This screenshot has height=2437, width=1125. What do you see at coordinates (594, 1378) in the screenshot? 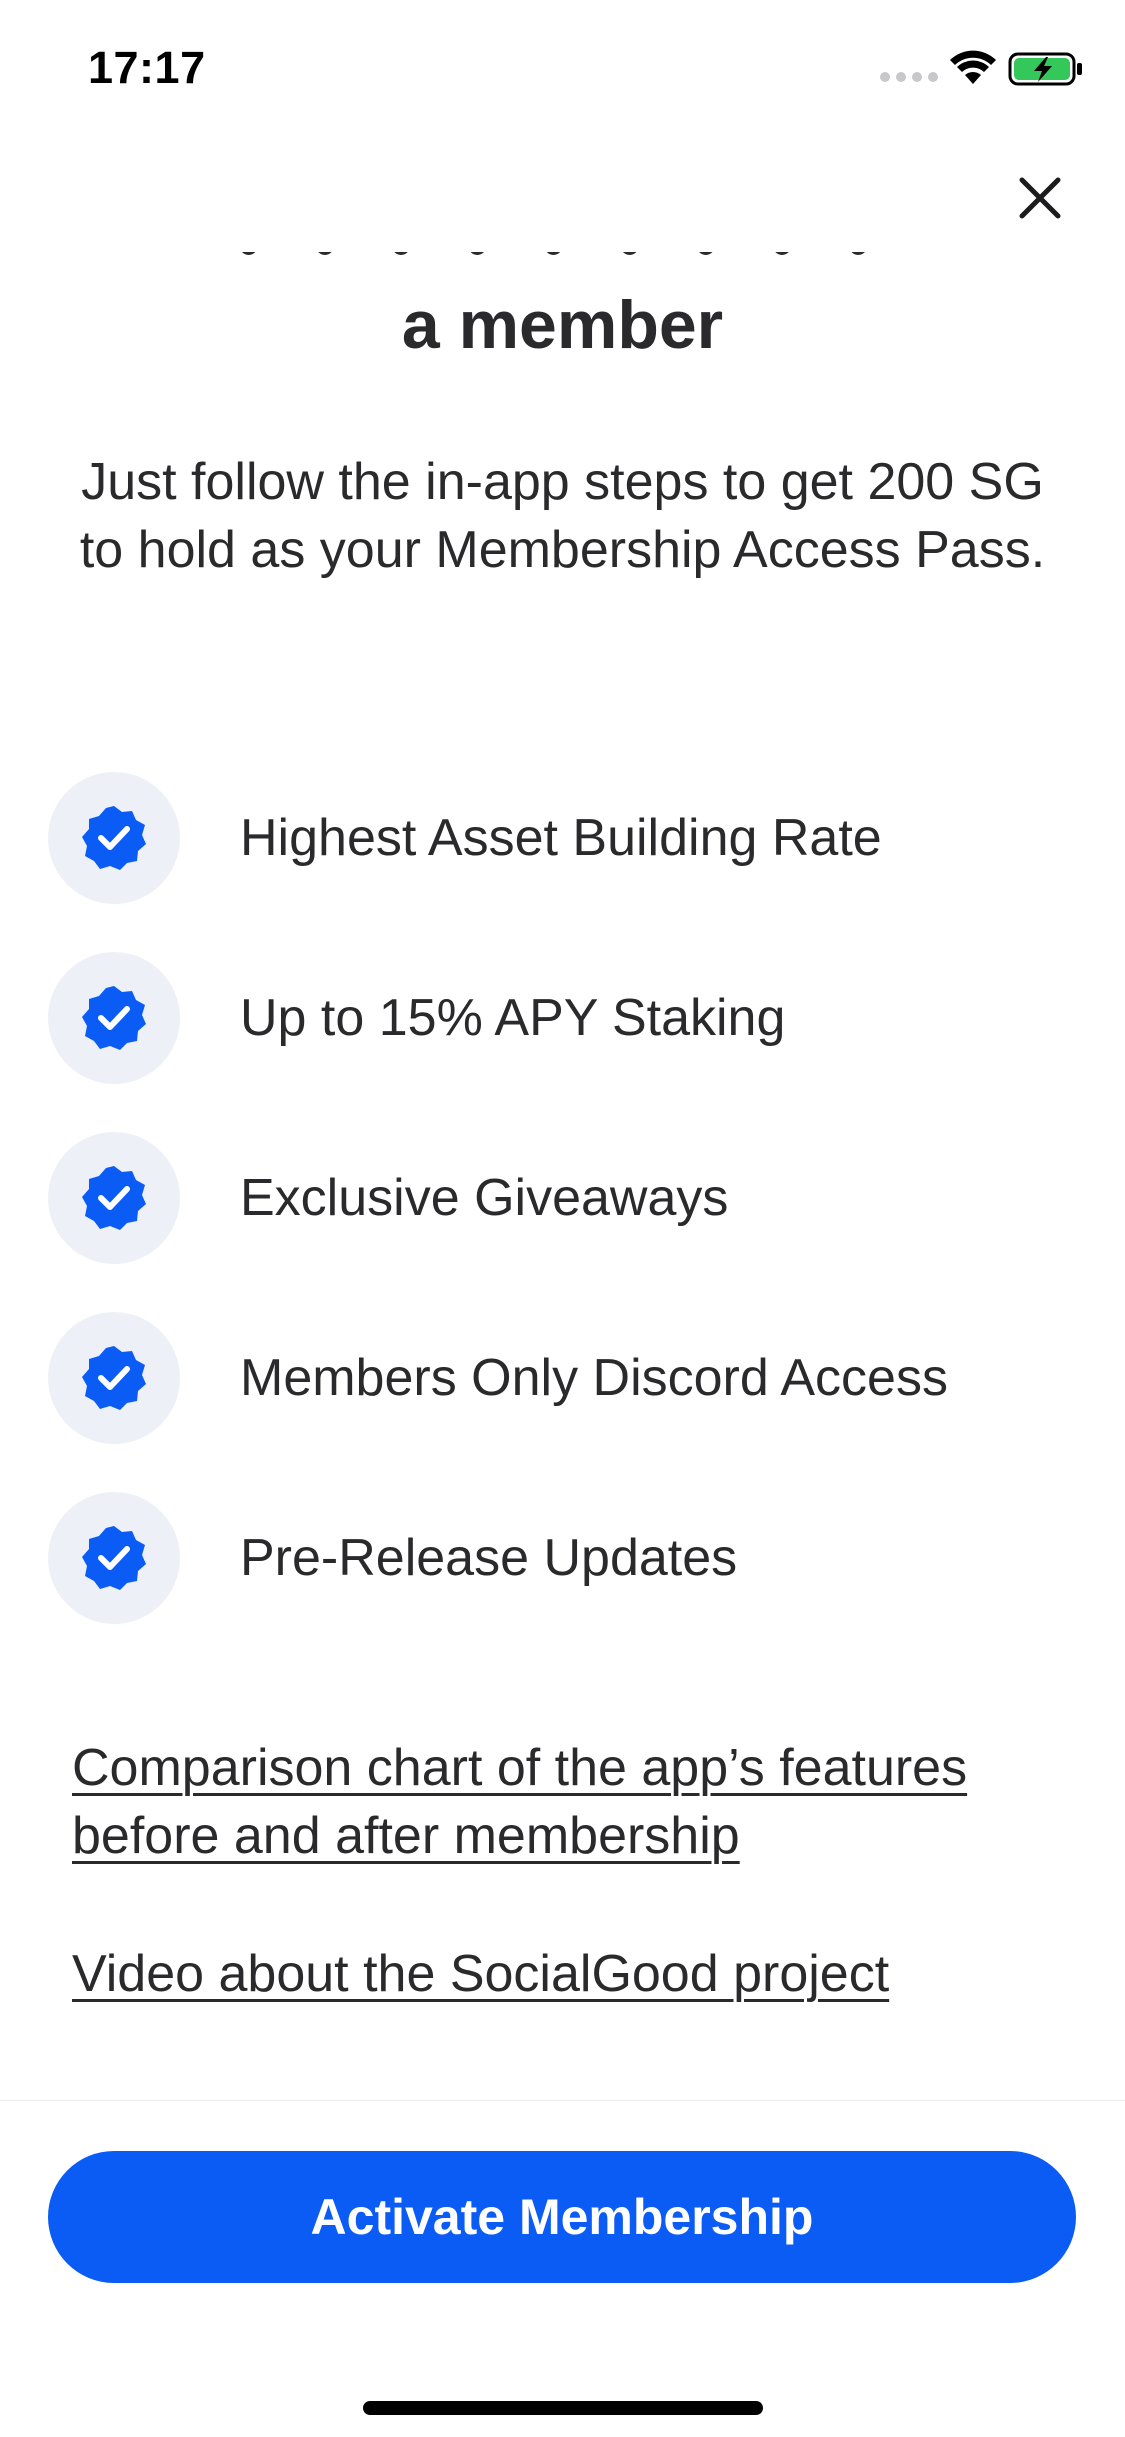
I see `benefit-label: Members Only Discord Access` at bounding box center [594, 1378].